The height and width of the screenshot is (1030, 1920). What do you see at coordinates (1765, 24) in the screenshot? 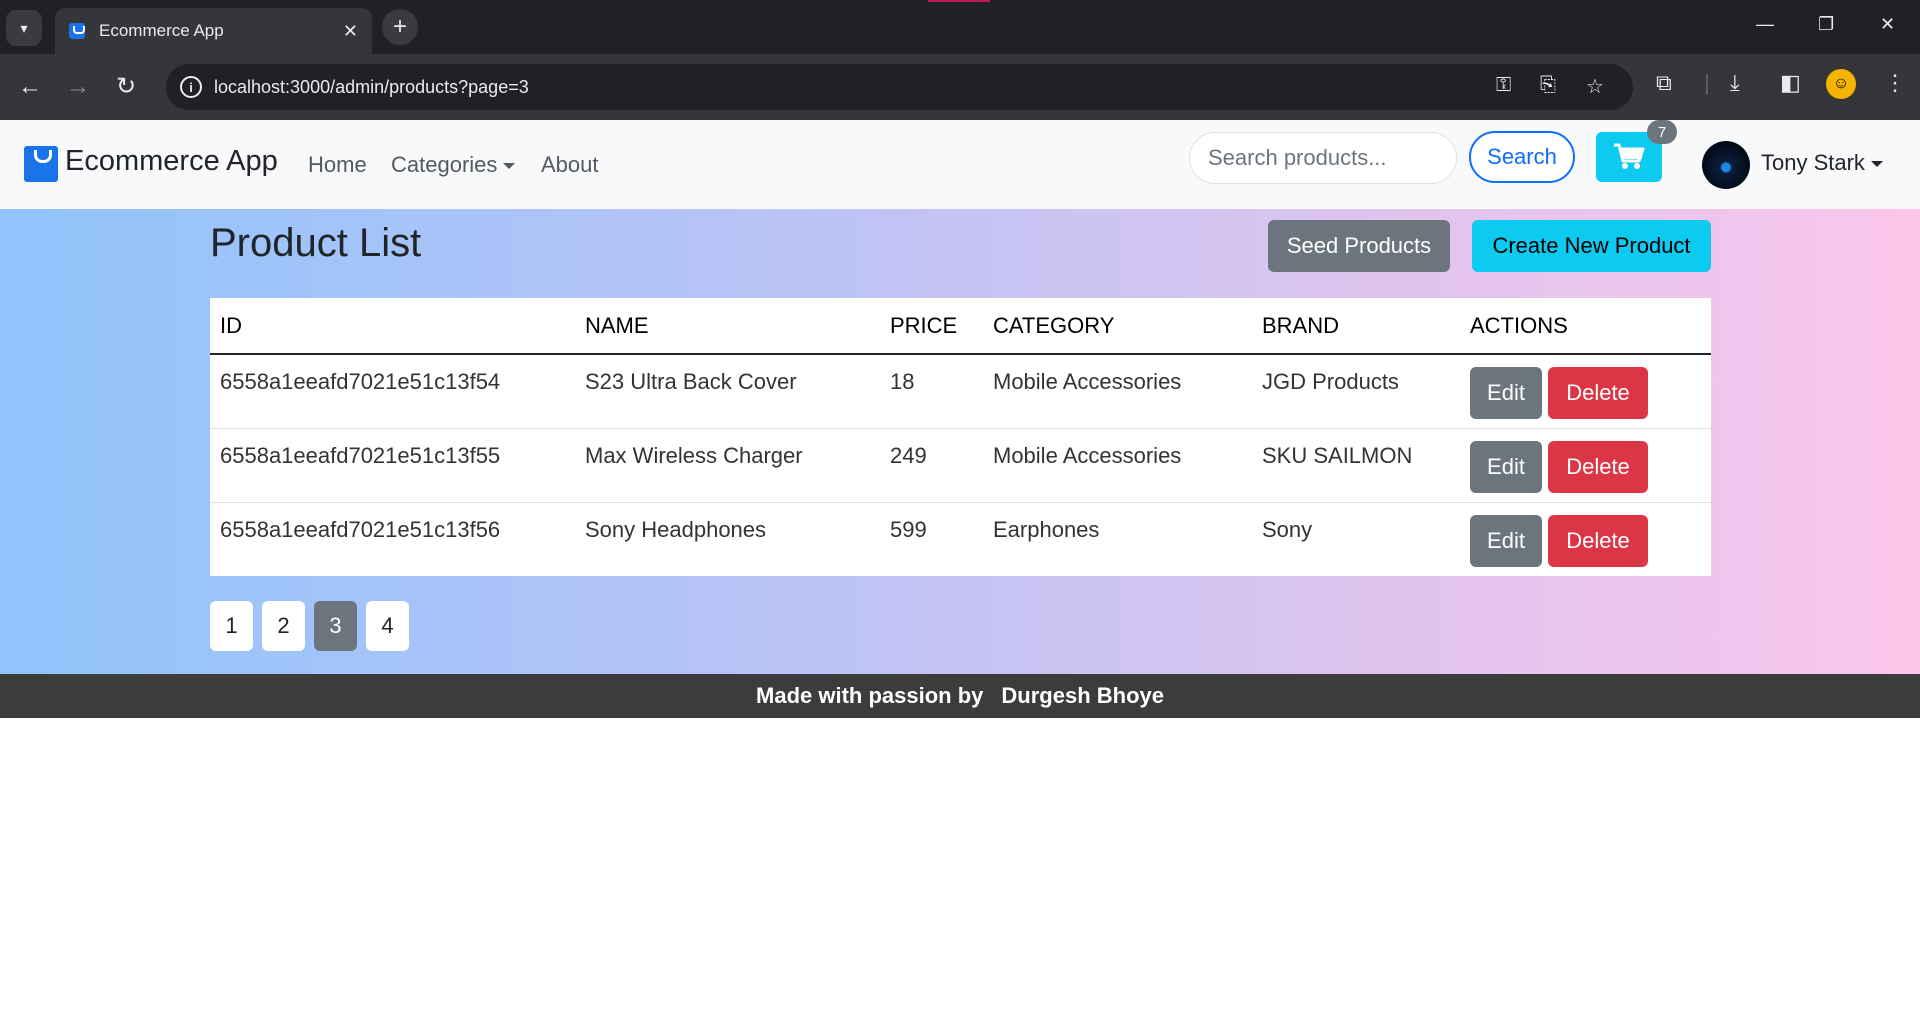
I see `minimize-icon: —` at bounding box center [1765, 24].